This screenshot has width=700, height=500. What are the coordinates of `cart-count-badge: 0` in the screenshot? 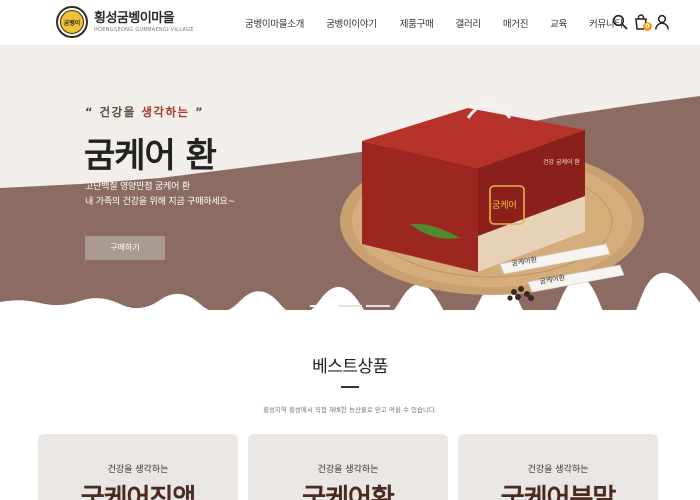 It's located at (647, 26).